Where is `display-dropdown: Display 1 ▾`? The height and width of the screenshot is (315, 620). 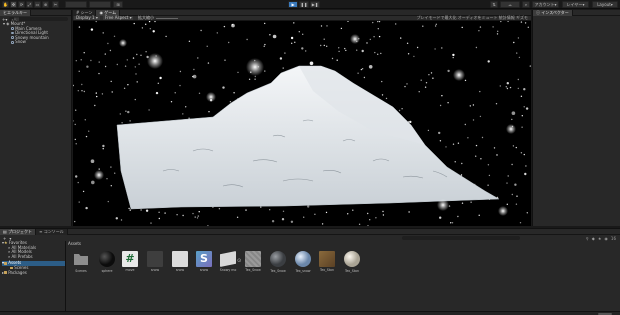 display-dropdown: Display 1 ▾ is located at coordinates (87, 18).